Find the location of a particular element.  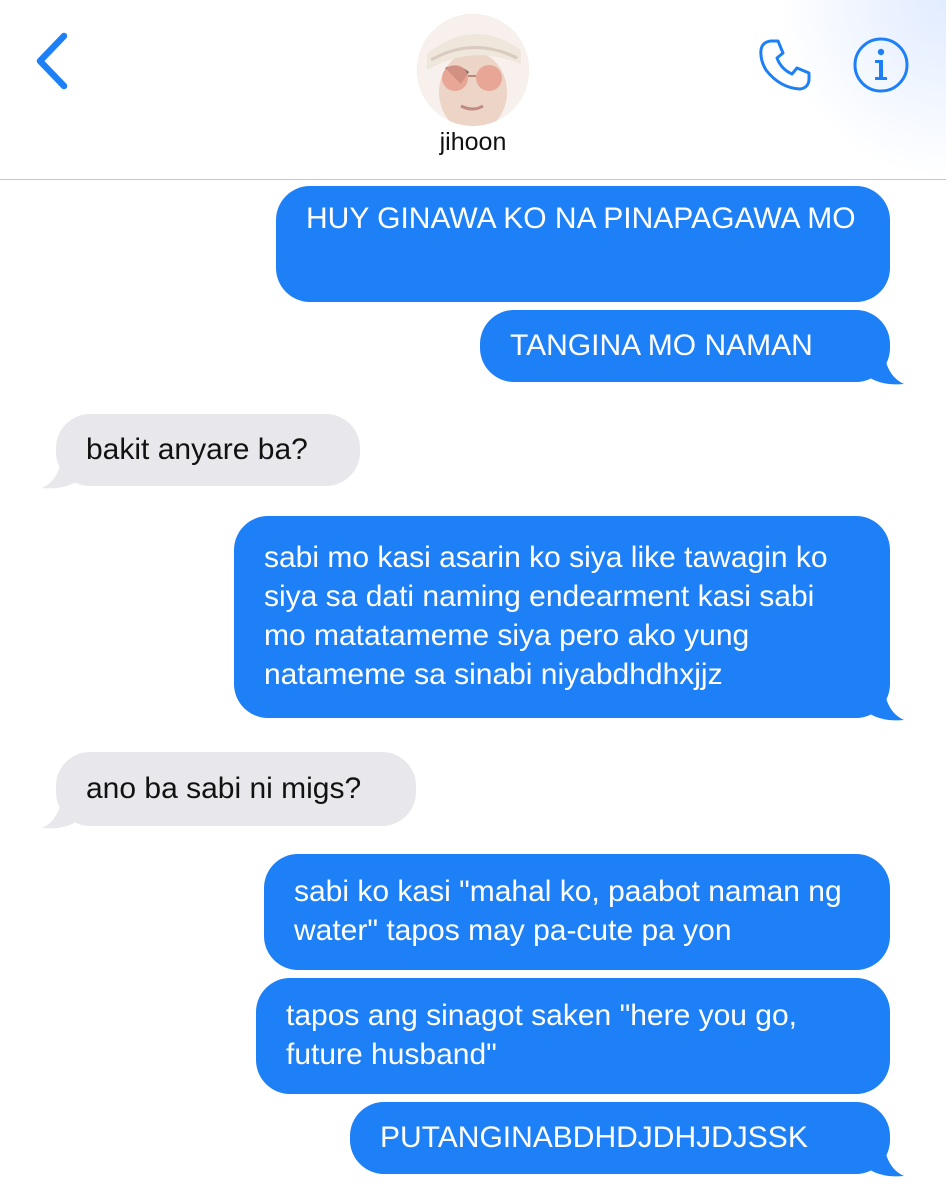

sent-message-bubble: PUTANGINABDHDJDHJDJSSK is located at coordinates (620, 1138).